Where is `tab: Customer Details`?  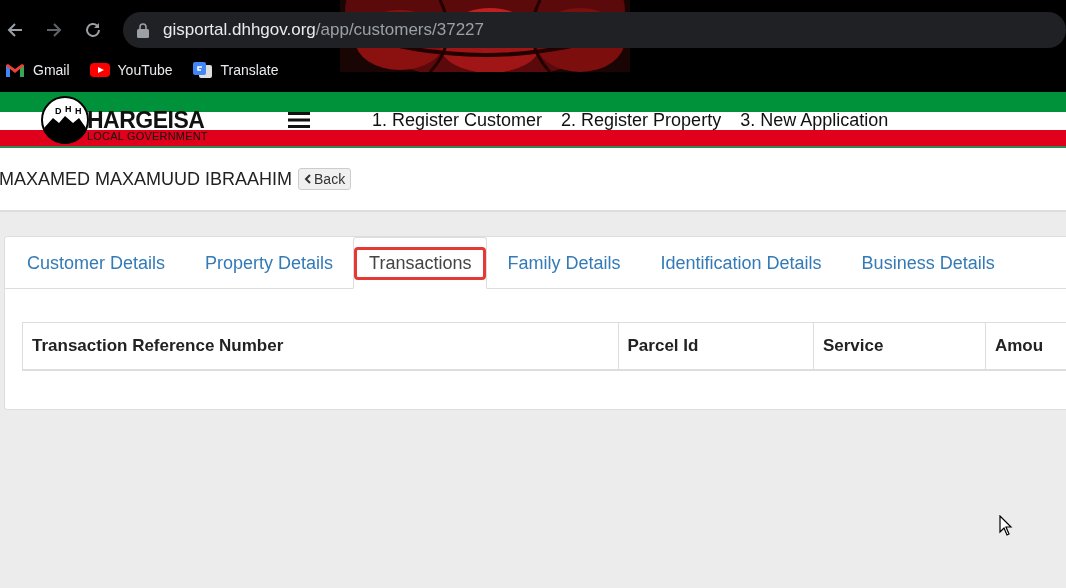
tab: Customer Details is located at coordinates (96, 263).